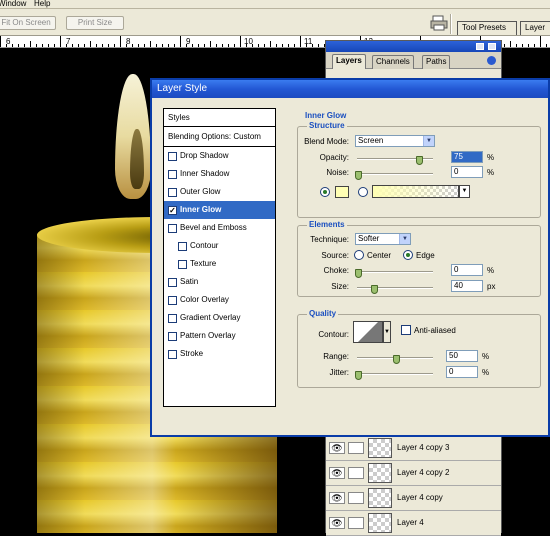  Describe the element at coordinates (358, 375) in the screenshot. I see `jitter-slider-handle` at that location.